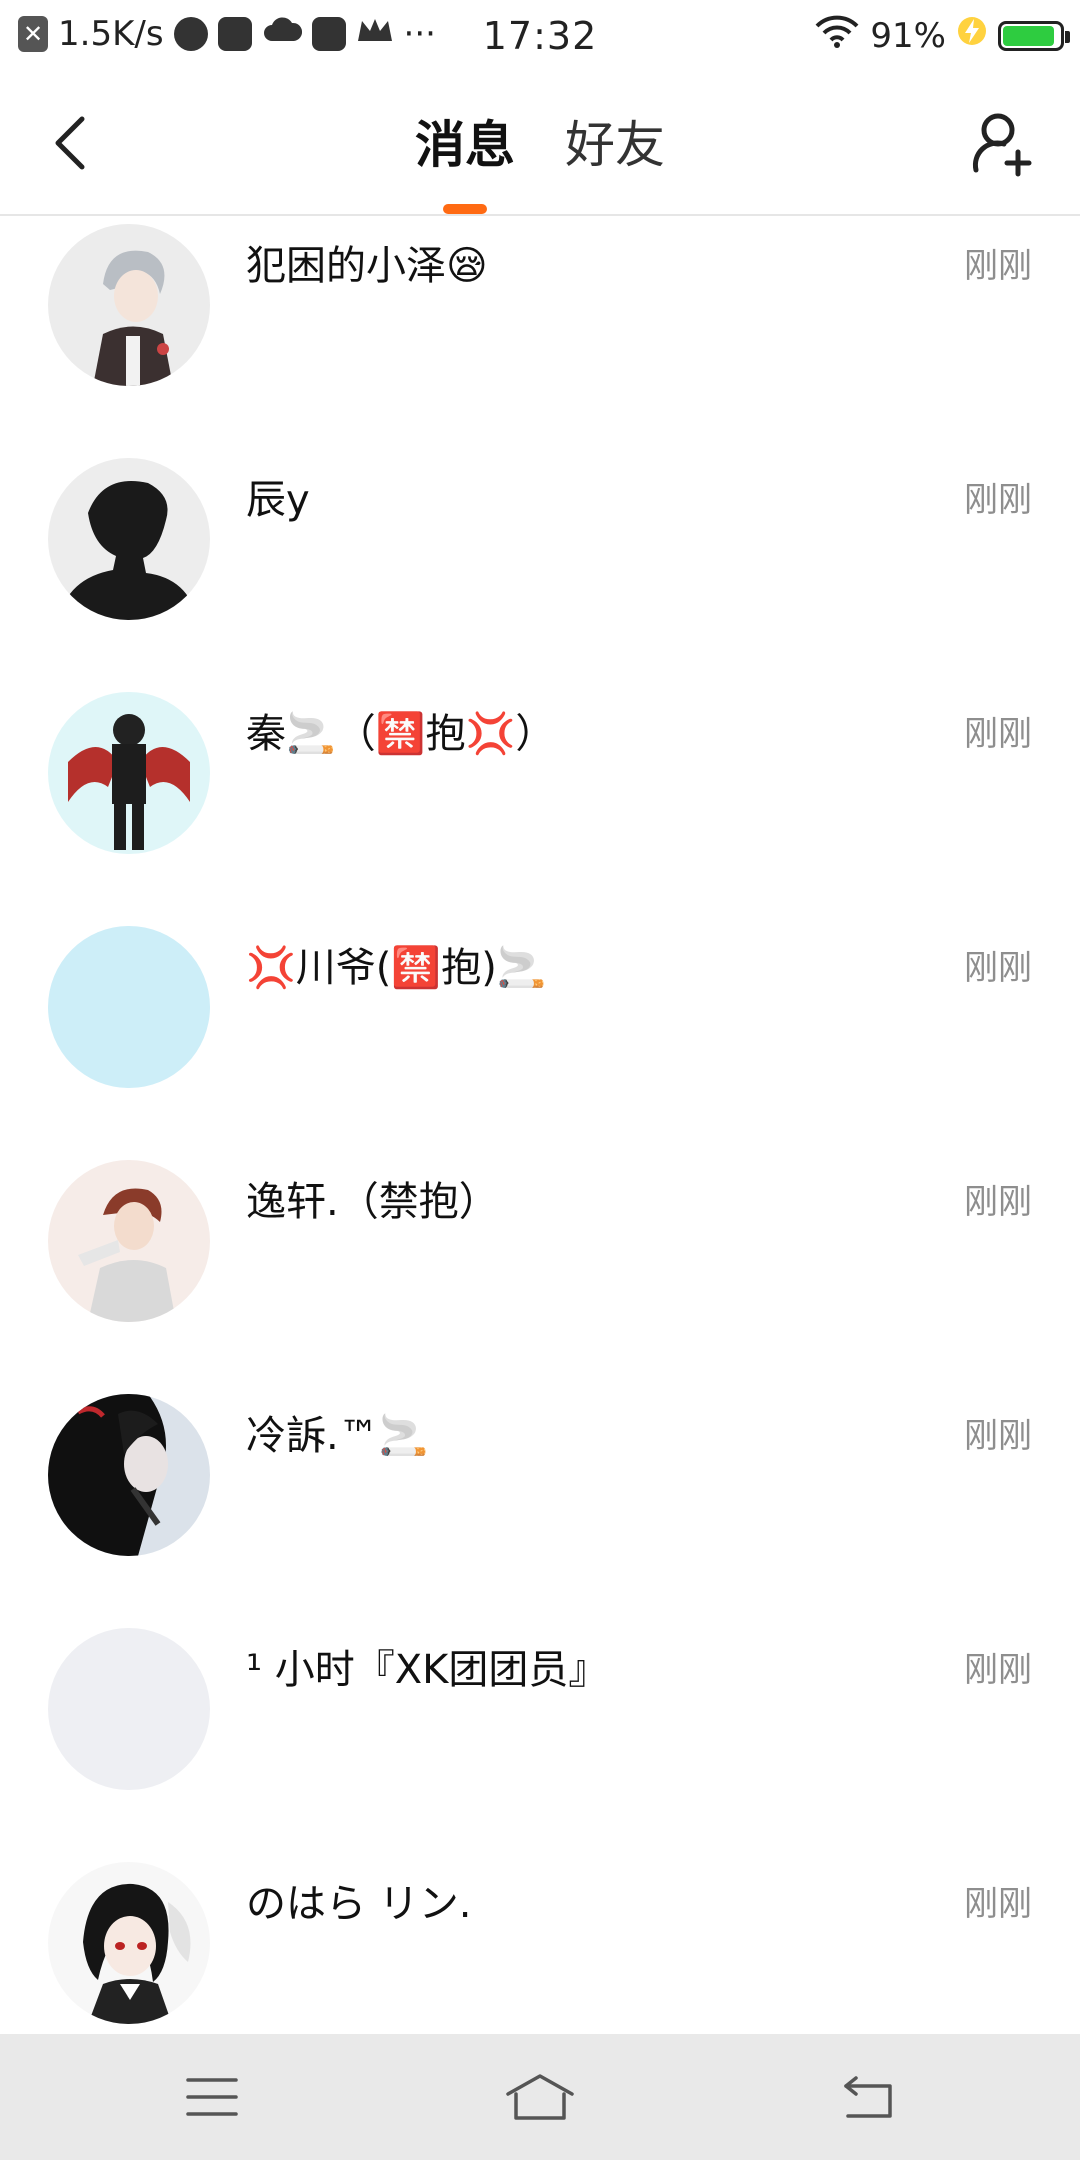 The height and width of the screenshot is (2160, 1080). Describe the element at coordinates (540, 571) in the screenshot. I see `list-item: 辰y 刚刚` at that location.